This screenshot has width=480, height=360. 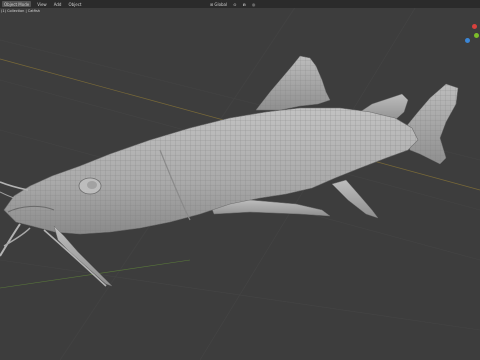 I want to click on mode-label: Object Mode, so click(x=17, y=4).